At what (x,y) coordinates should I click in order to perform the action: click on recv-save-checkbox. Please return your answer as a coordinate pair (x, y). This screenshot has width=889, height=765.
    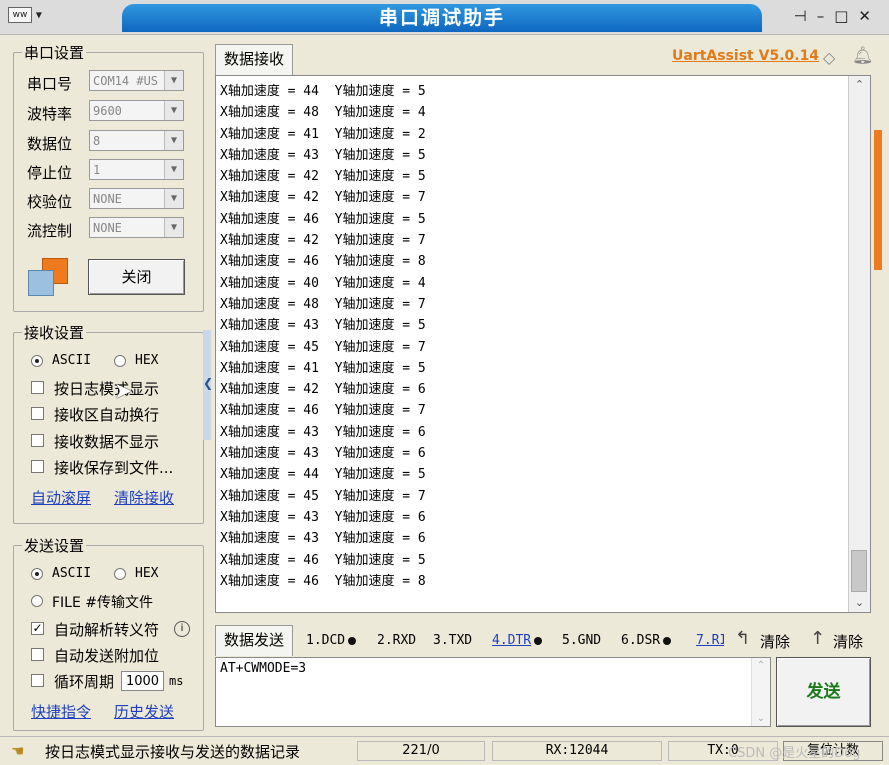
    Looking at the image, I should click on (37, 466).